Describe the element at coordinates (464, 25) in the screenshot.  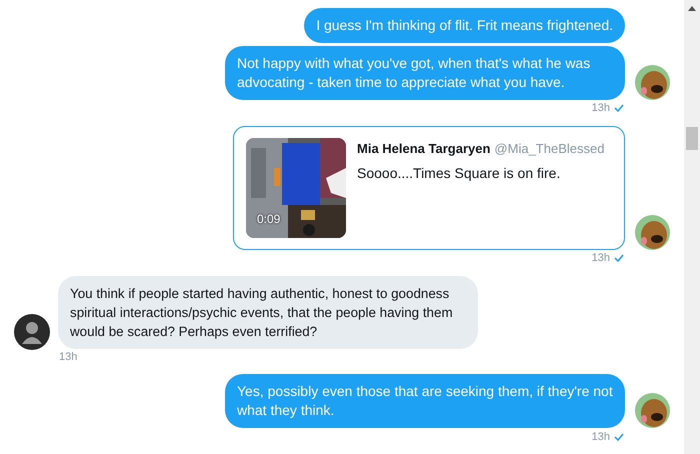
I see `message-bubble: I guess I'm thinking of flit. Frit means frightened.` at that location.